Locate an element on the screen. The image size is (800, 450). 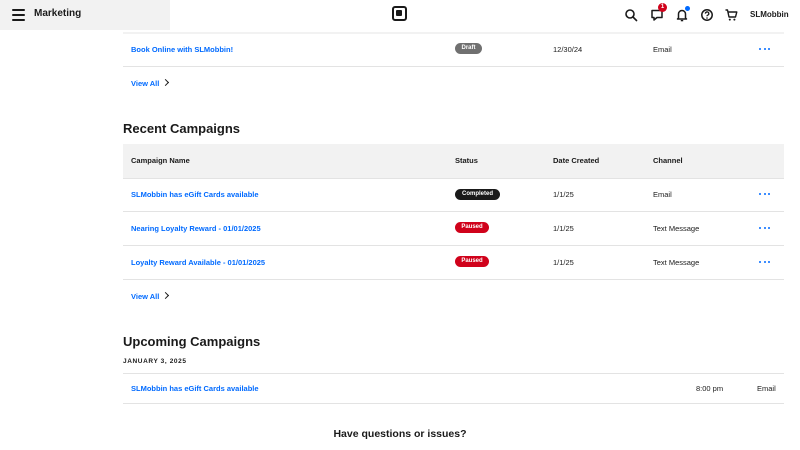
notification-dot is located at coordinates (687, 8).